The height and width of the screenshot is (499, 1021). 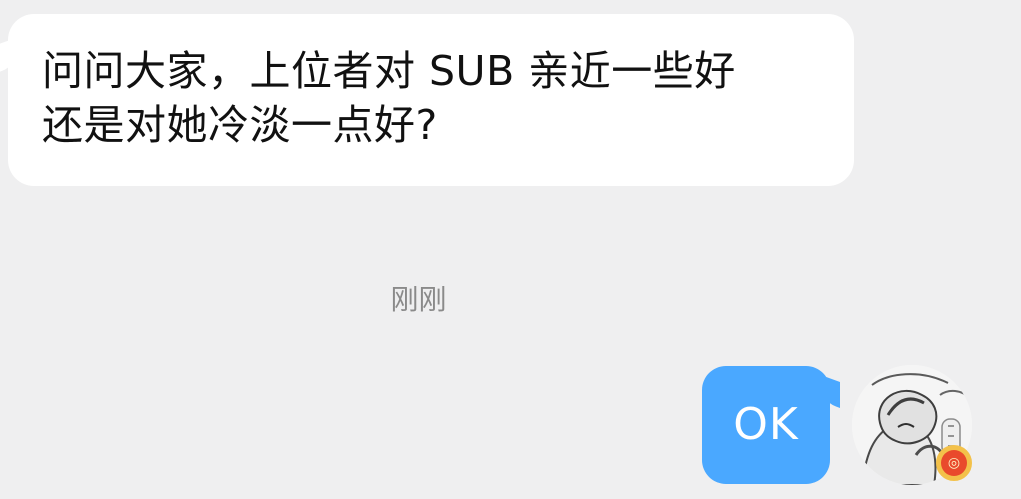 I want to click on outgoing-bubble-tail, so click(x=829, y=391).